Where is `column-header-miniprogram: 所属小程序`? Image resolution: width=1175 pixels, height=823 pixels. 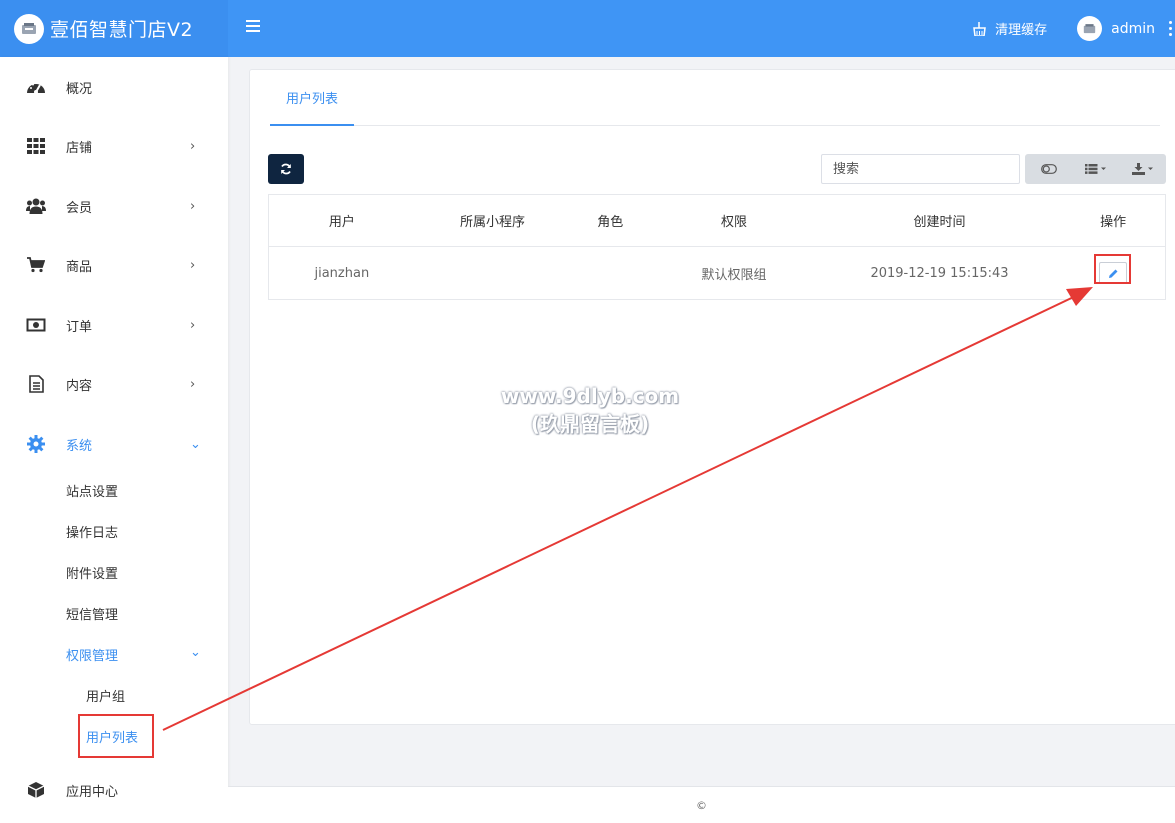
column-header-miniprogram: 所属小程序 is located at coordinates (493, 220).